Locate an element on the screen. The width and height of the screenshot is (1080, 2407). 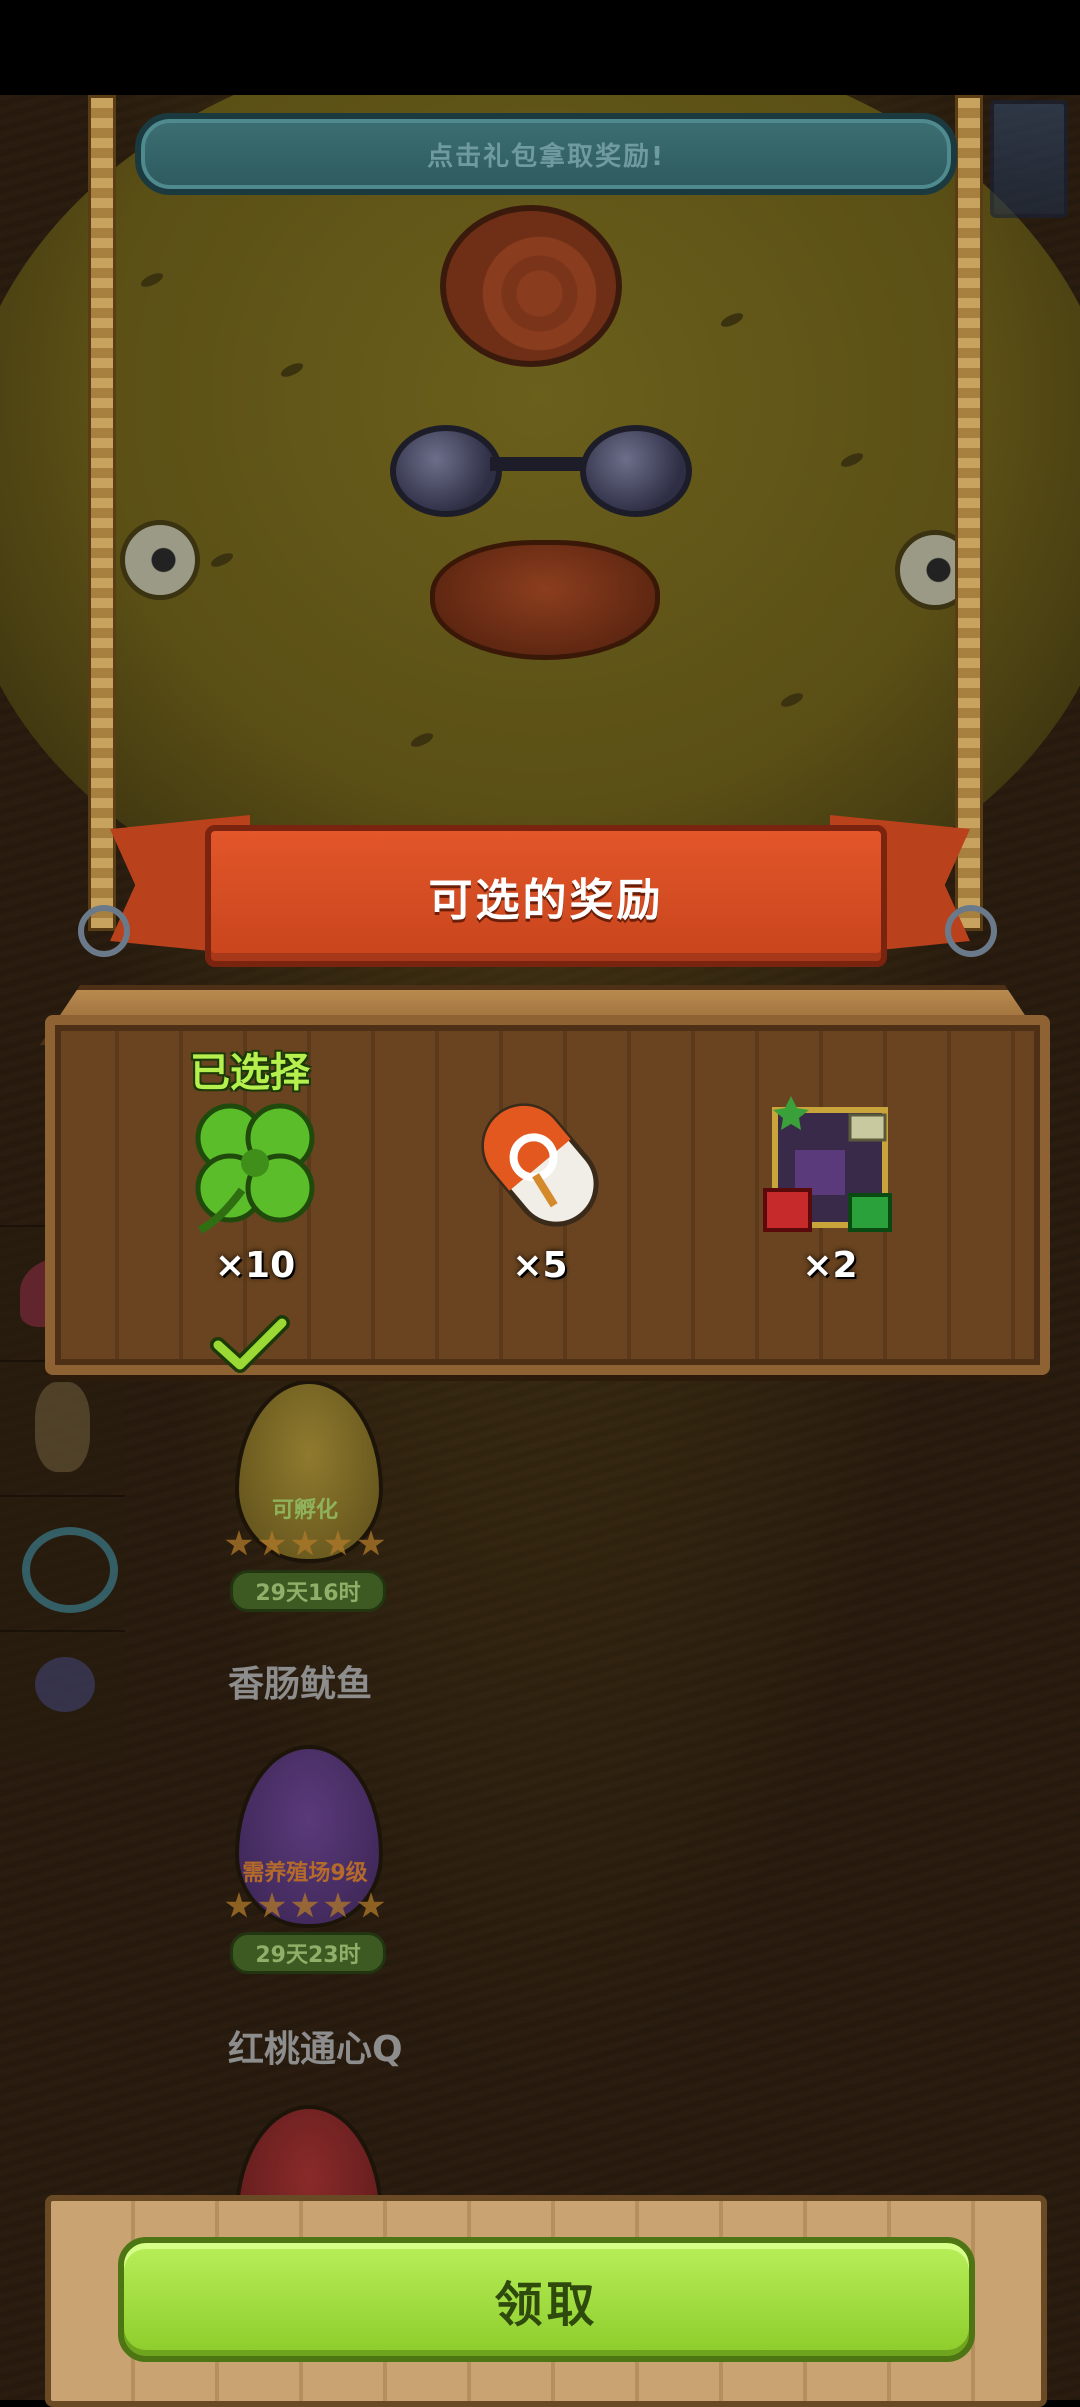
reward-quantity: ×10 is located at coordinates (255, 1265).